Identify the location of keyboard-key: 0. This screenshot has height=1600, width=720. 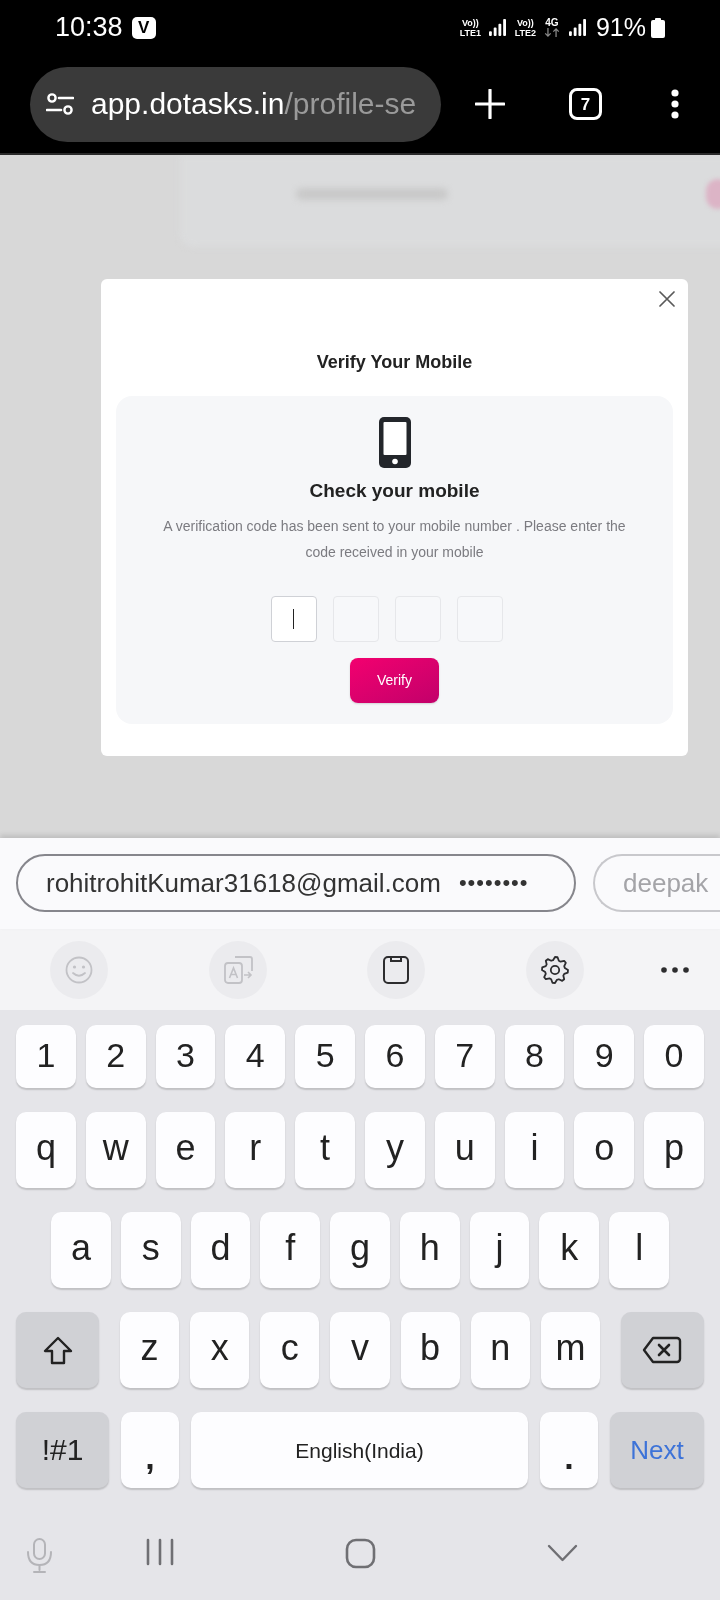
(674, 1056).